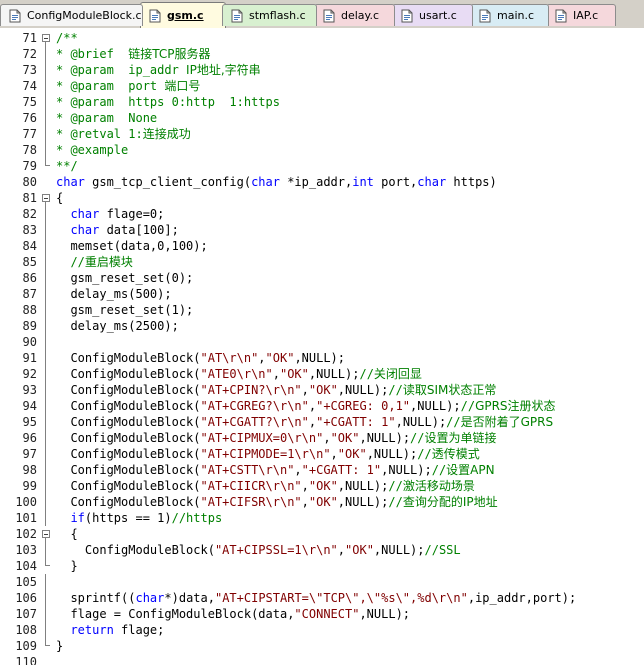  Describe the element at coordinates (29, 470) in the screenshot. I see `line-number: 98` at that location.